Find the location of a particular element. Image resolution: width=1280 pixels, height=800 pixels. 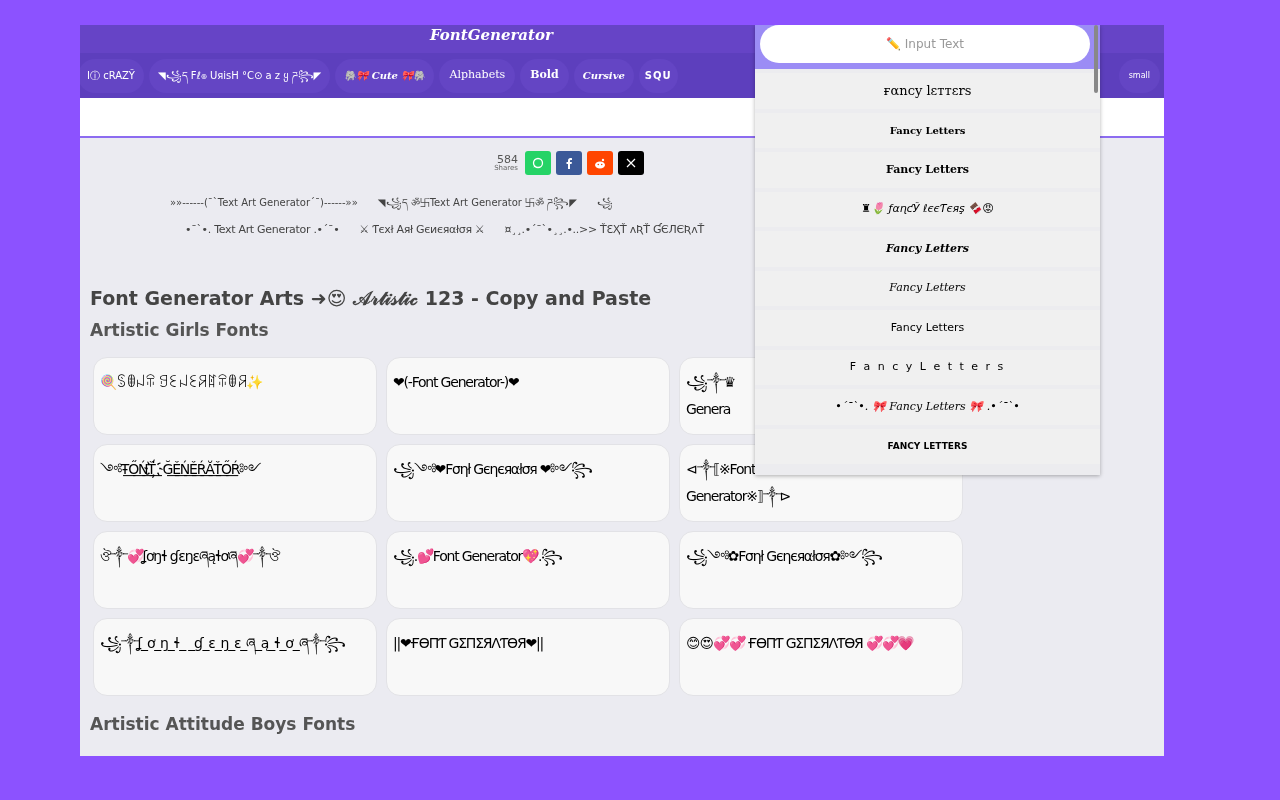

text-art-link: ¤¸¸.•´¯`•¸¸.•..>> ŤƐҲŤ ʌƦŤ ƓЄЛЄƦʌŤ is located at coordinates (604, 230).